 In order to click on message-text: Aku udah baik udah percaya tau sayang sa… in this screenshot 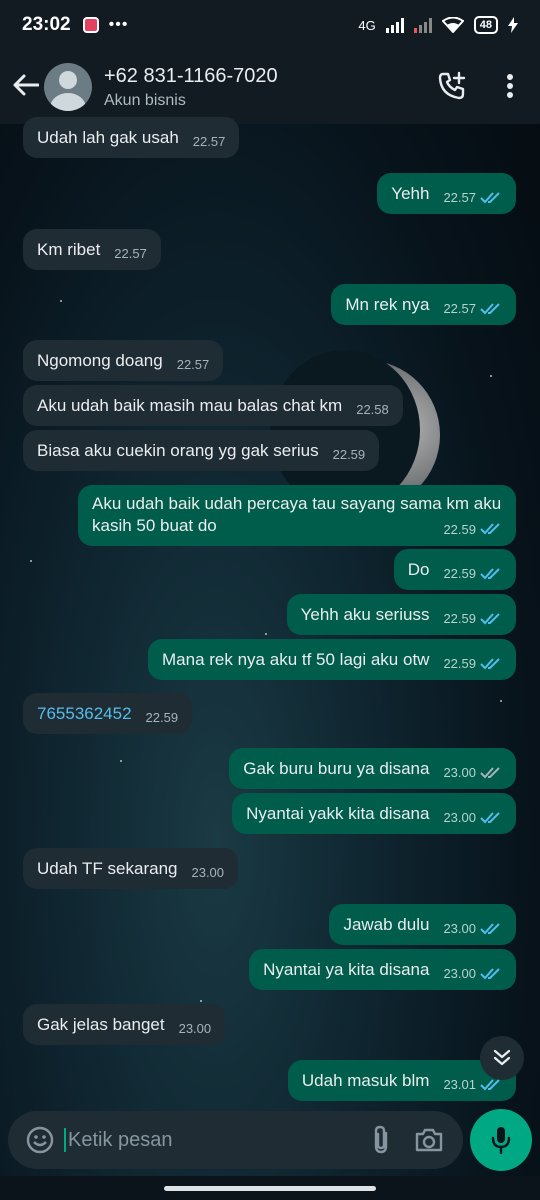, I will do `click(297, 503)`.